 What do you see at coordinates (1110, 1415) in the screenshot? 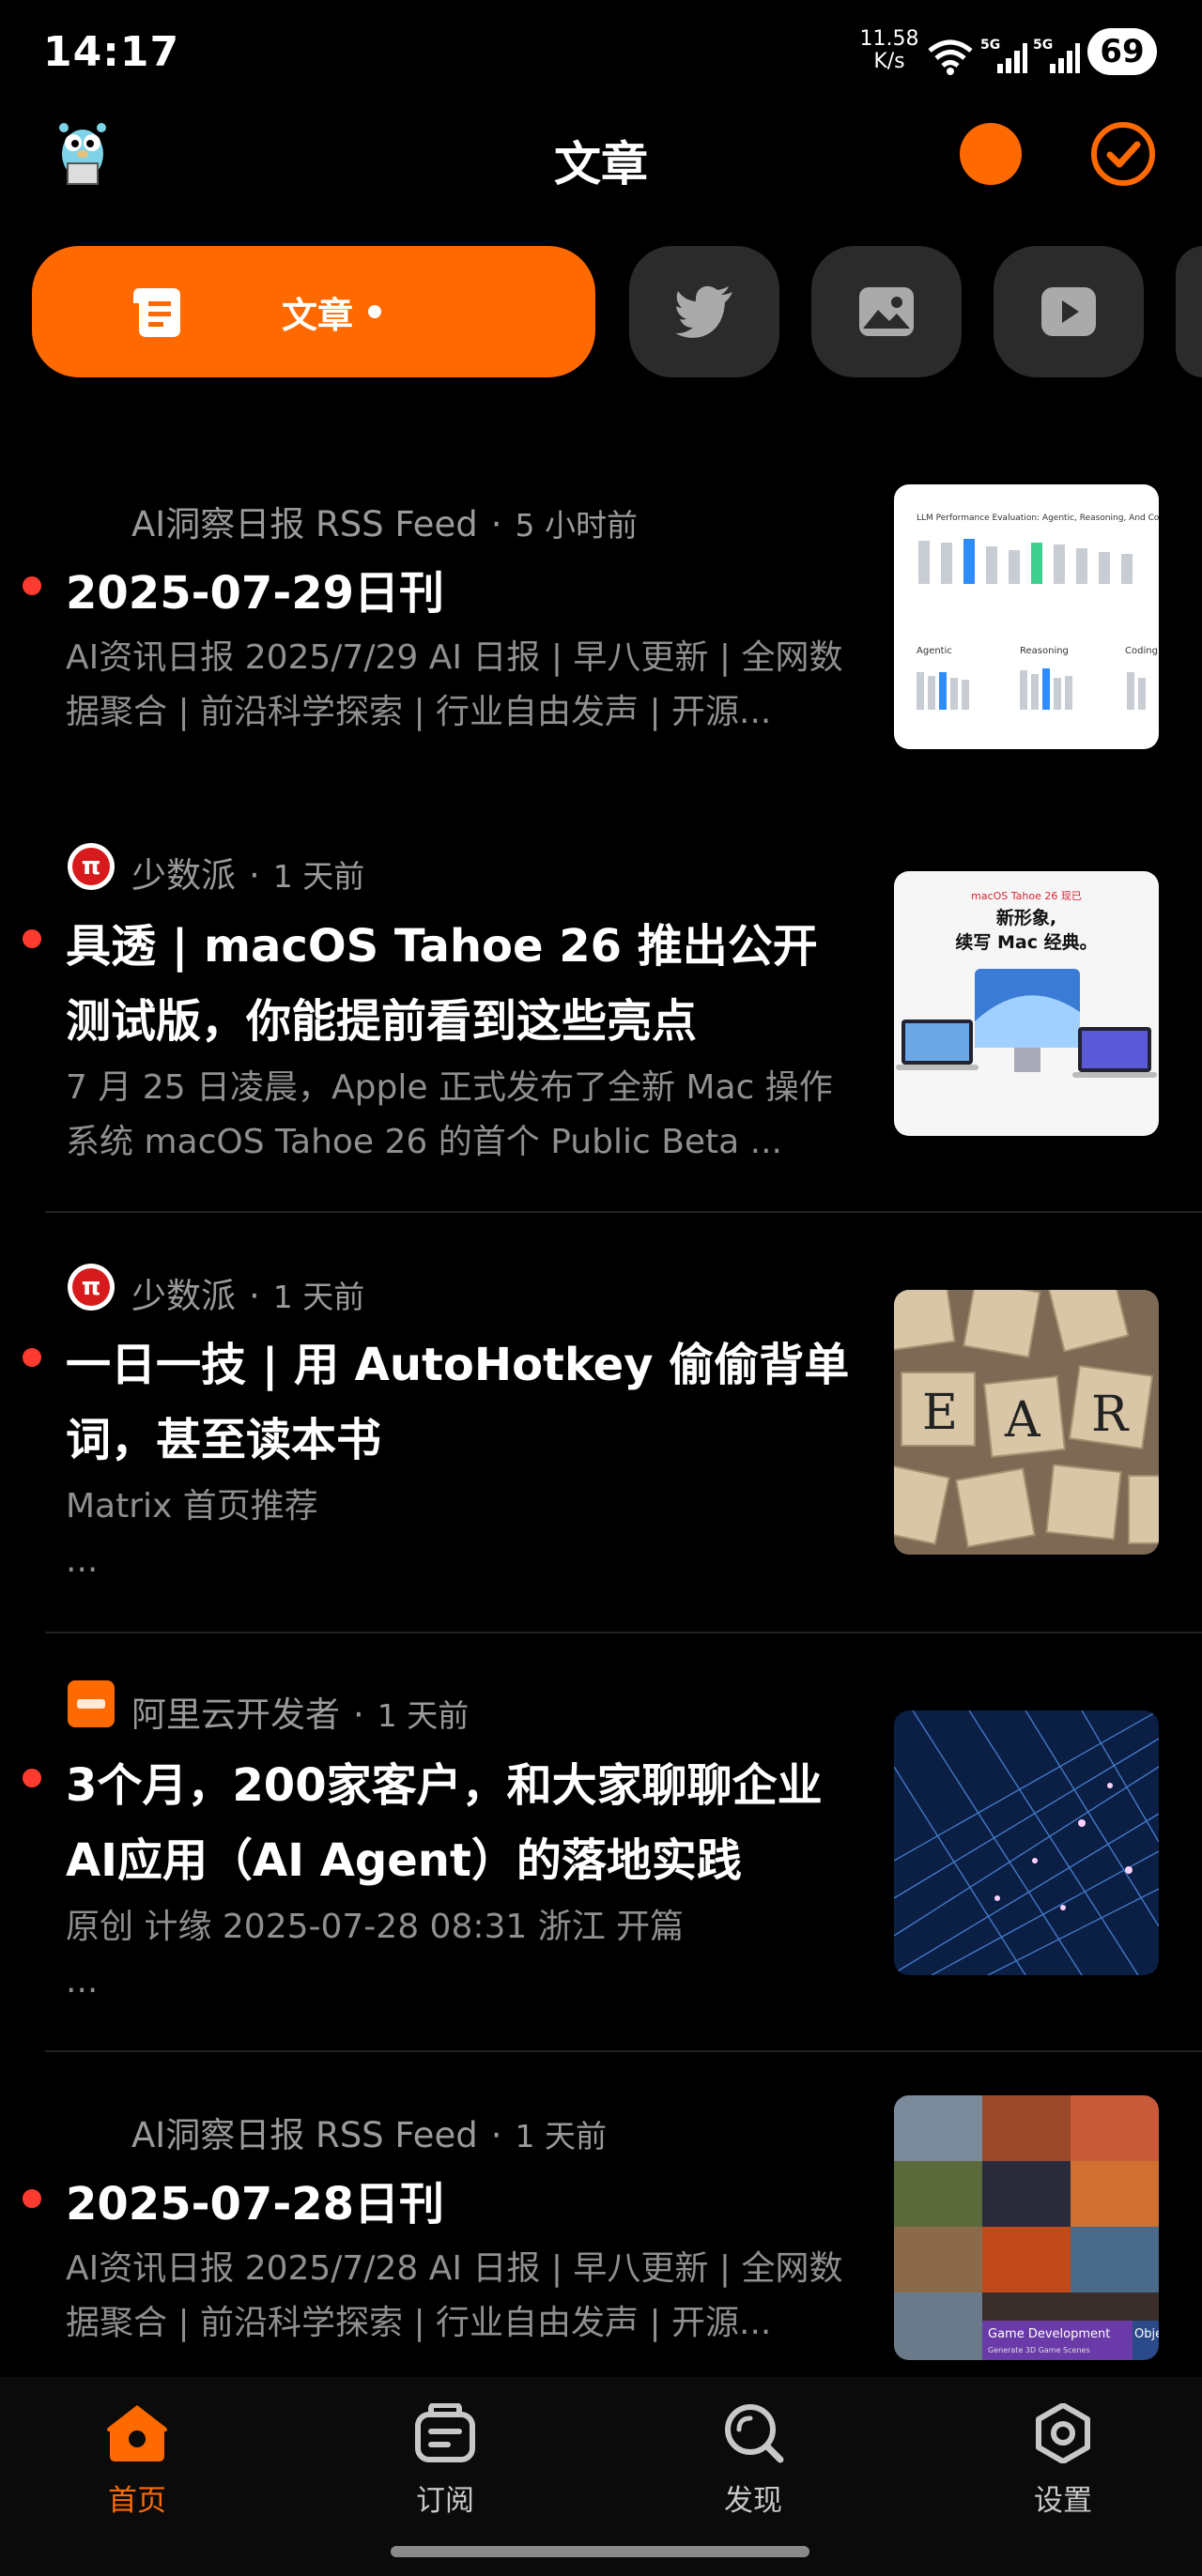
I see `thumb-tile-r: R` at bounding box center [1110, 1415].